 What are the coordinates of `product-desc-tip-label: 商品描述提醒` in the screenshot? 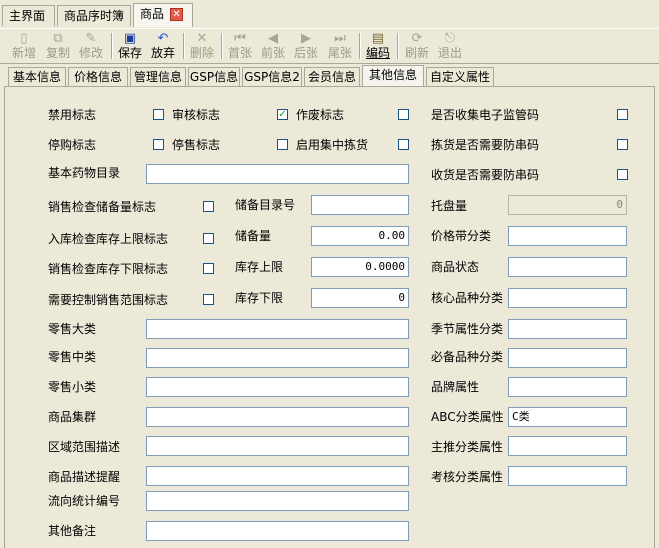 It's located at (84, 477).